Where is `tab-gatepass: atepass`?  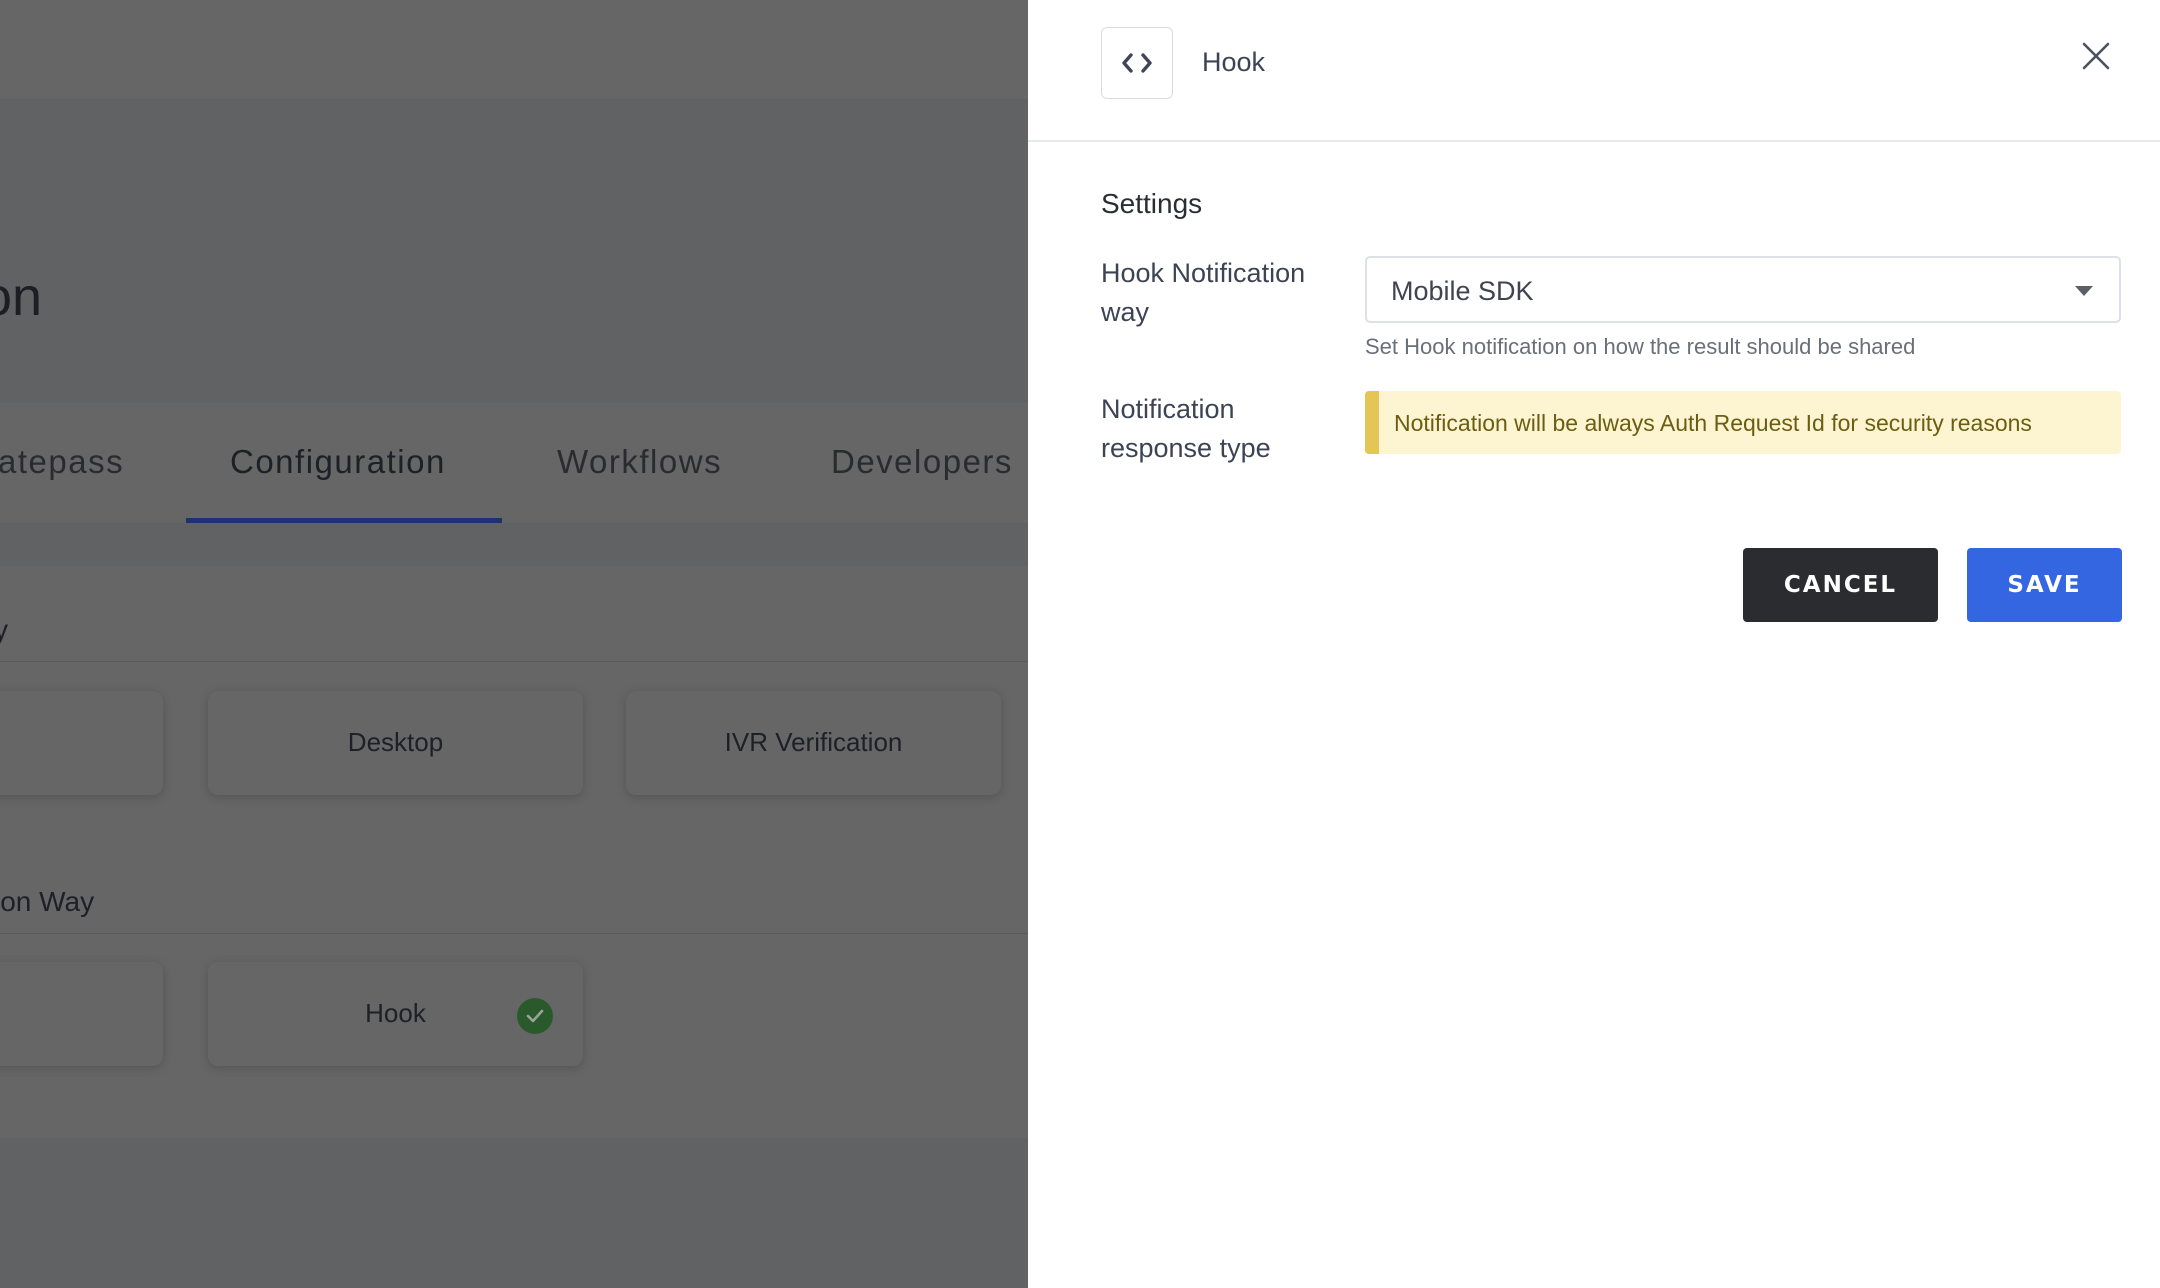 tab-gatepass: atepass is located at coordinates (62, 462).